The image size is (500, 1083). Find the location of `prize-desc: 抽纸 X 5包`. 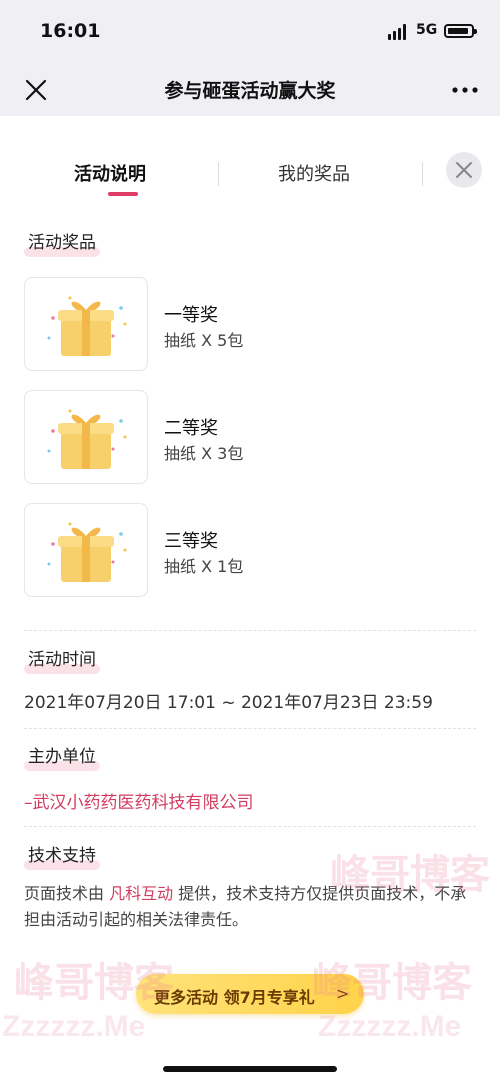

prize-desc: 抽纸 X 5包 is located at coordinates (204, 340).